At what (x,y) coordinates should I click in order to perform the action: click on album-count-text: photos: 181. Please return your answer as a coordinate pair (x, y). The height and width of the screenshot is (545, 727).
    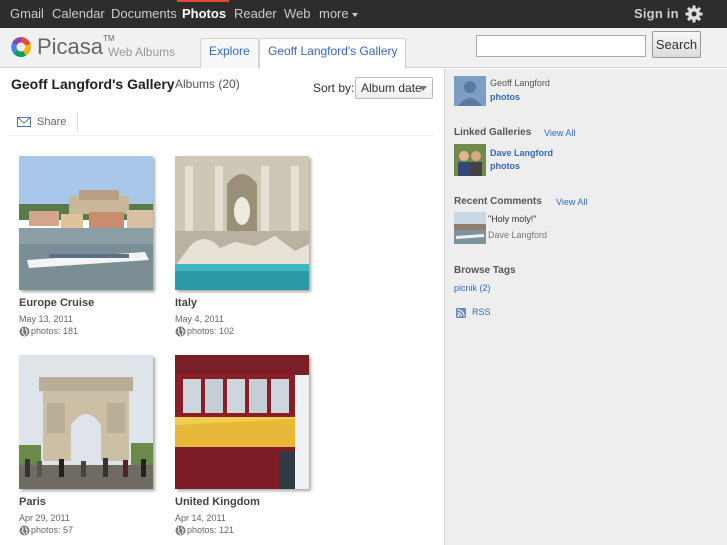
    Looking at the image, I should click on (55, 331).